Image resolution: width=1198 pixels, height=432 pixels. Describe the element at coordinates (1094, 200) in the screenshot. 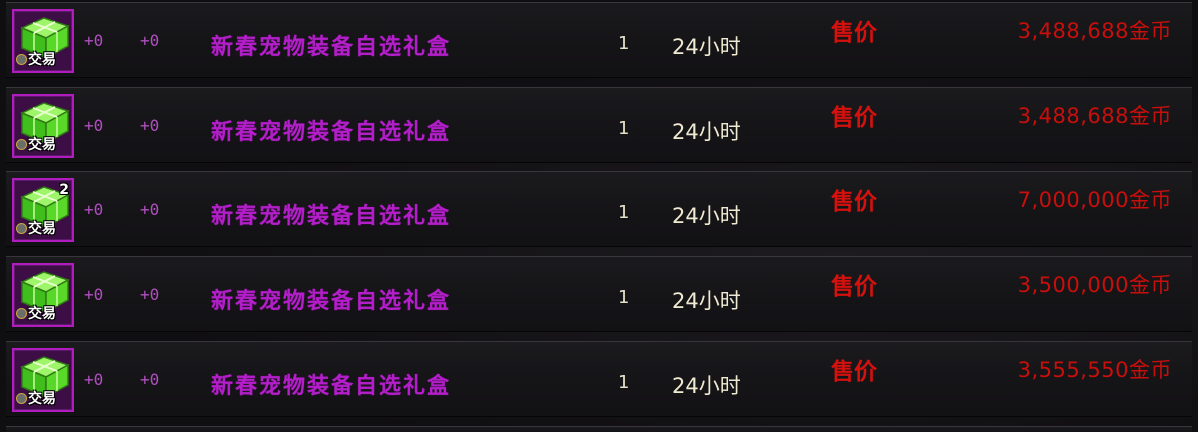

I see `price-value: 7,000,000金币` at that location.